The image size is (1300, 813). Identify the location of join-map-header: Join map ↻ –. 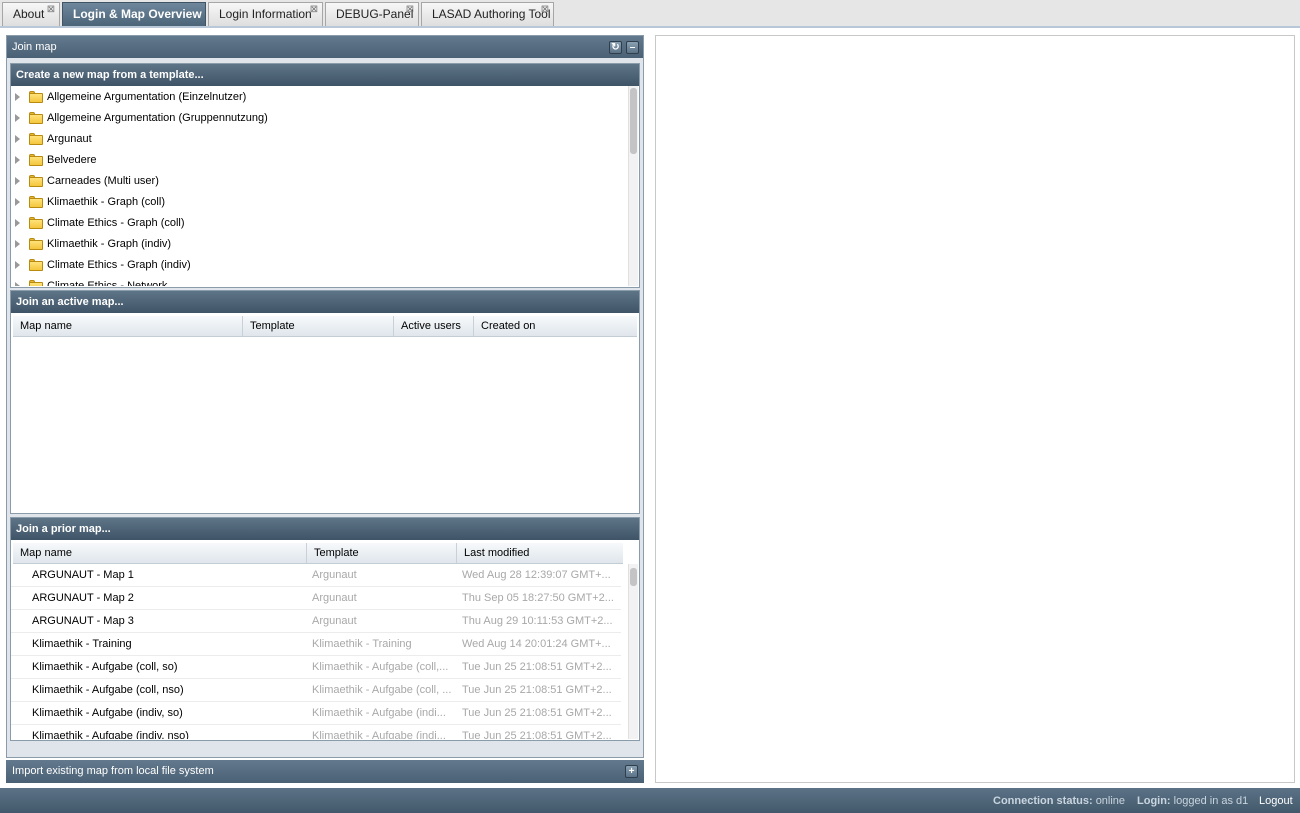
(325, 47).